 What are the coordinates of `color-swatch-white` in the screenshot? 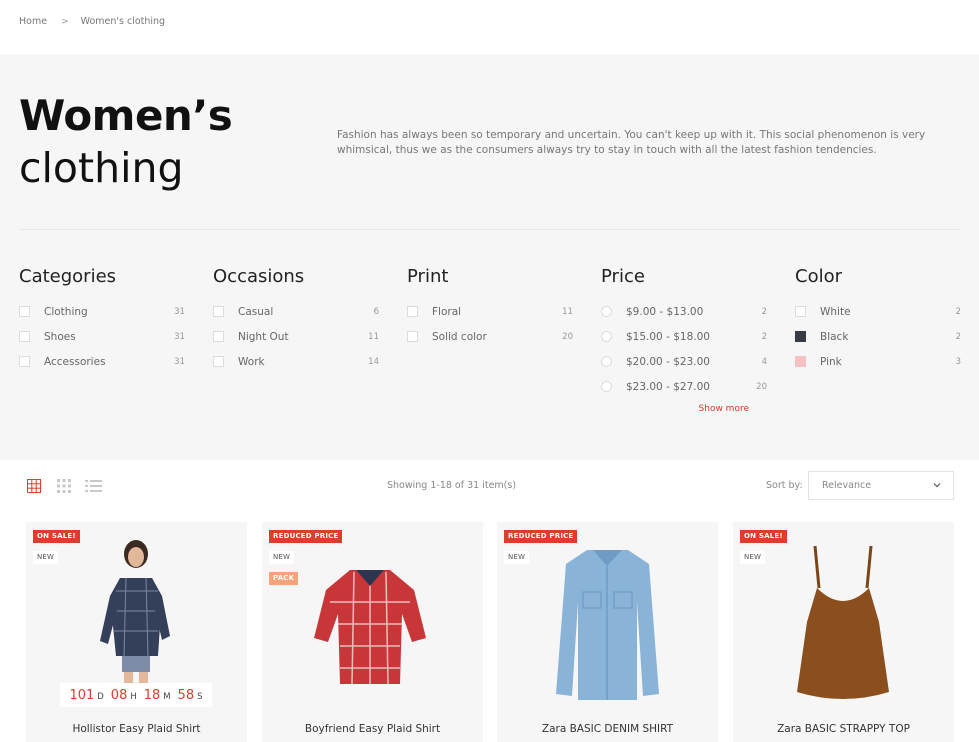 It's located at (800, 311).